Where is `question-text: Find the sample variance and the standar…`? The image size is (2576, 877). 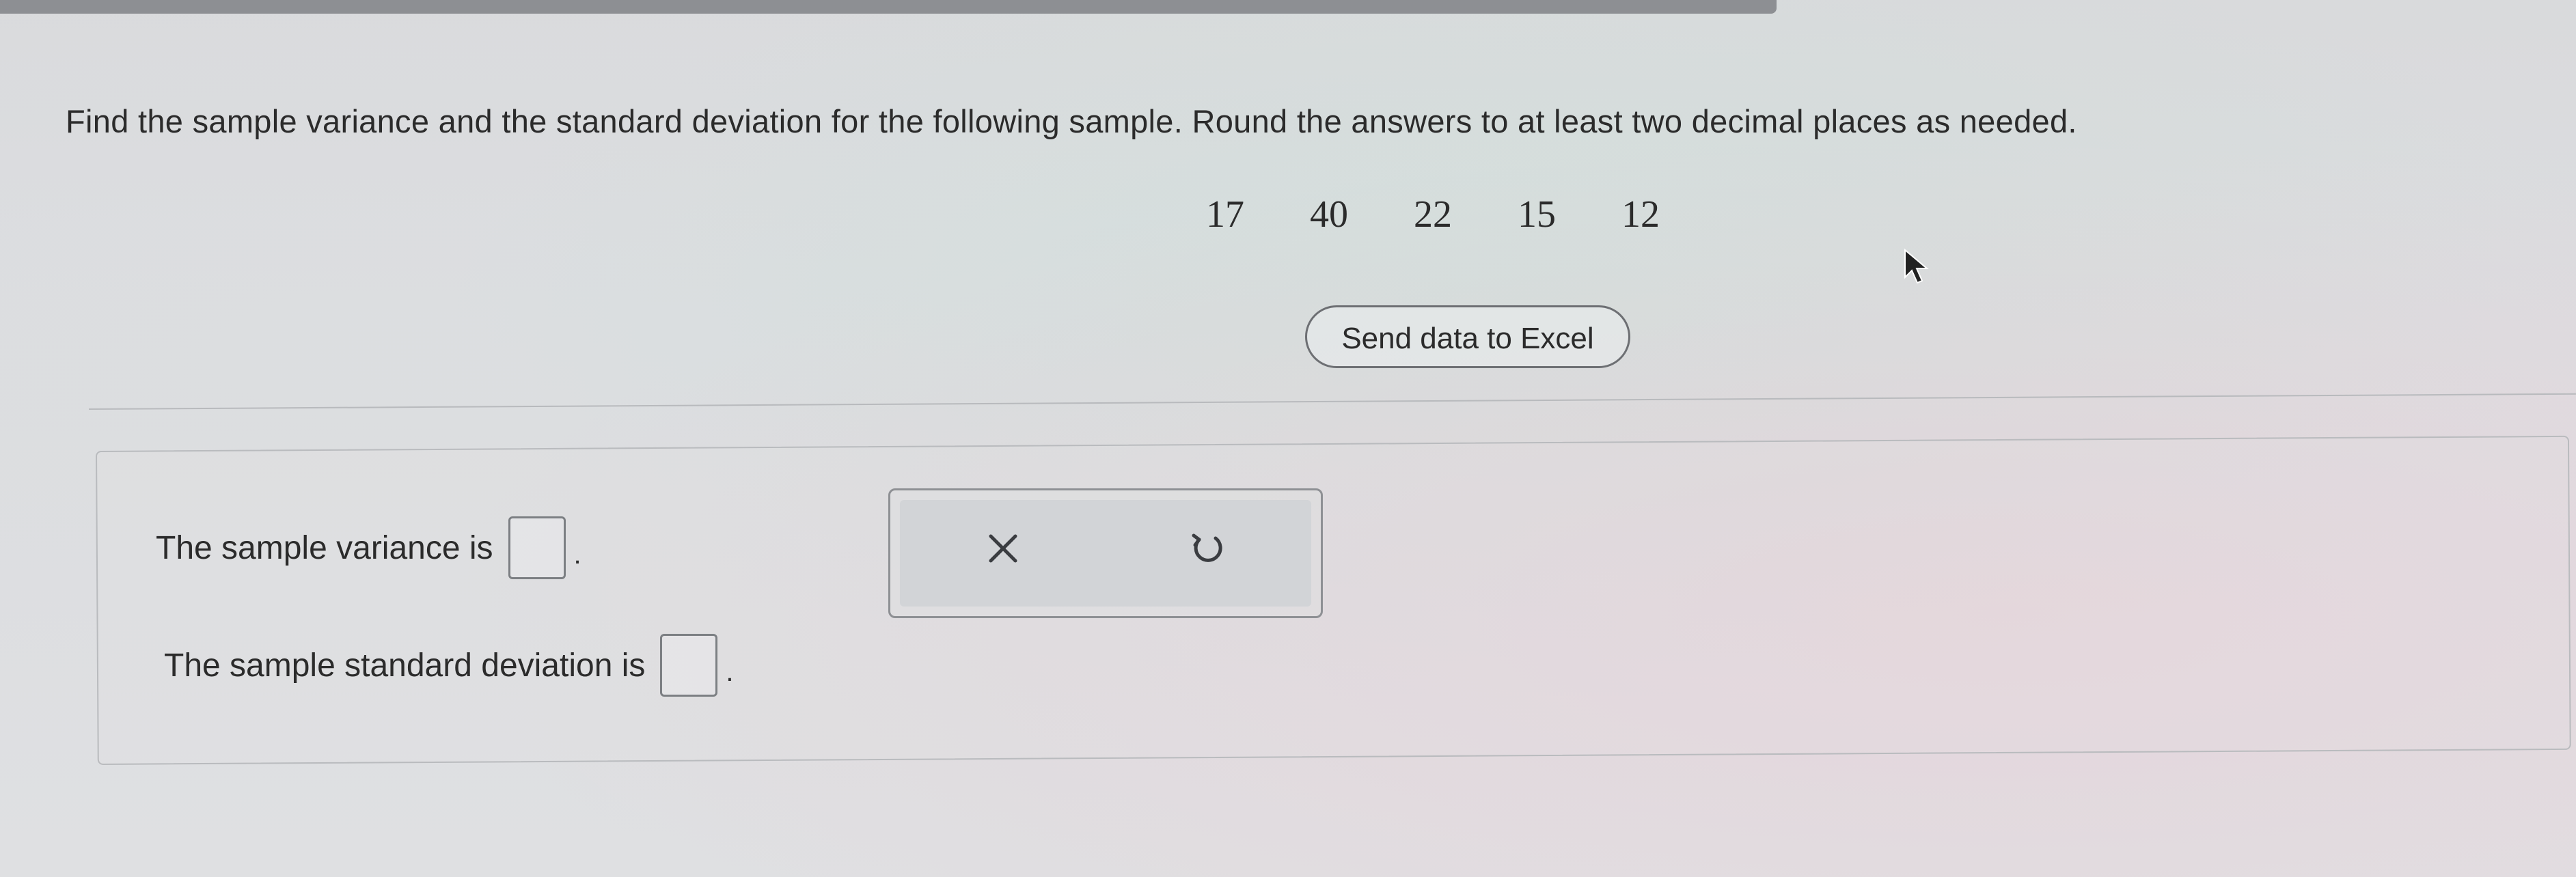 question-text: Find the sample variance and the standar… is located at coordinates (1071, 121).